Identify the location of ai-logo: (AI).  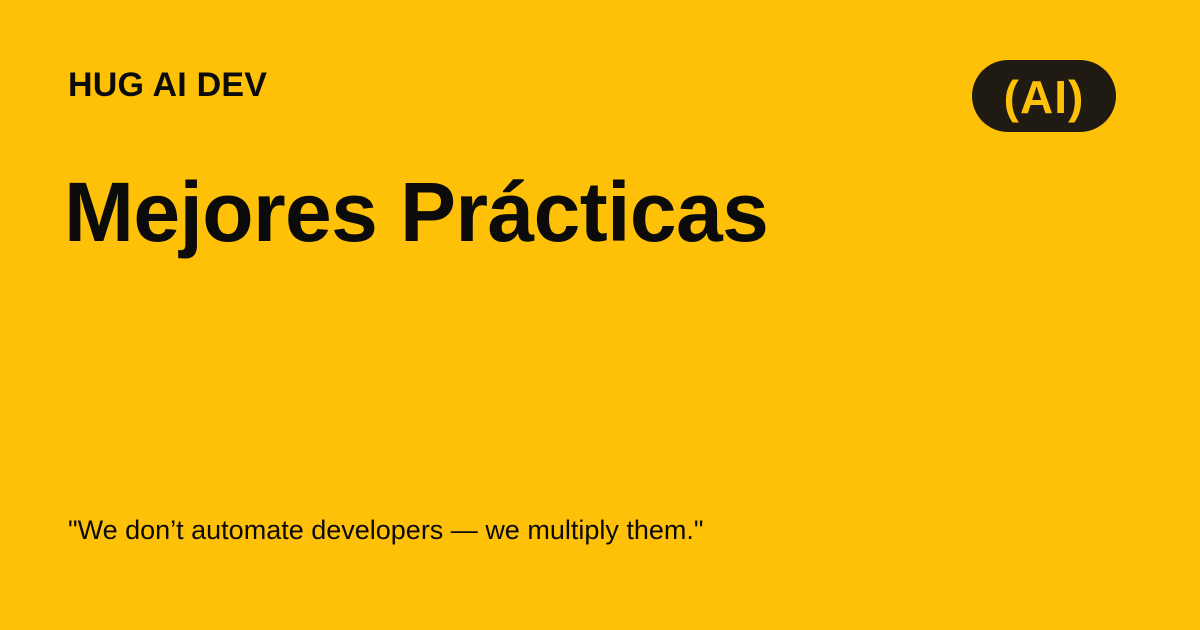
(1044, 96).